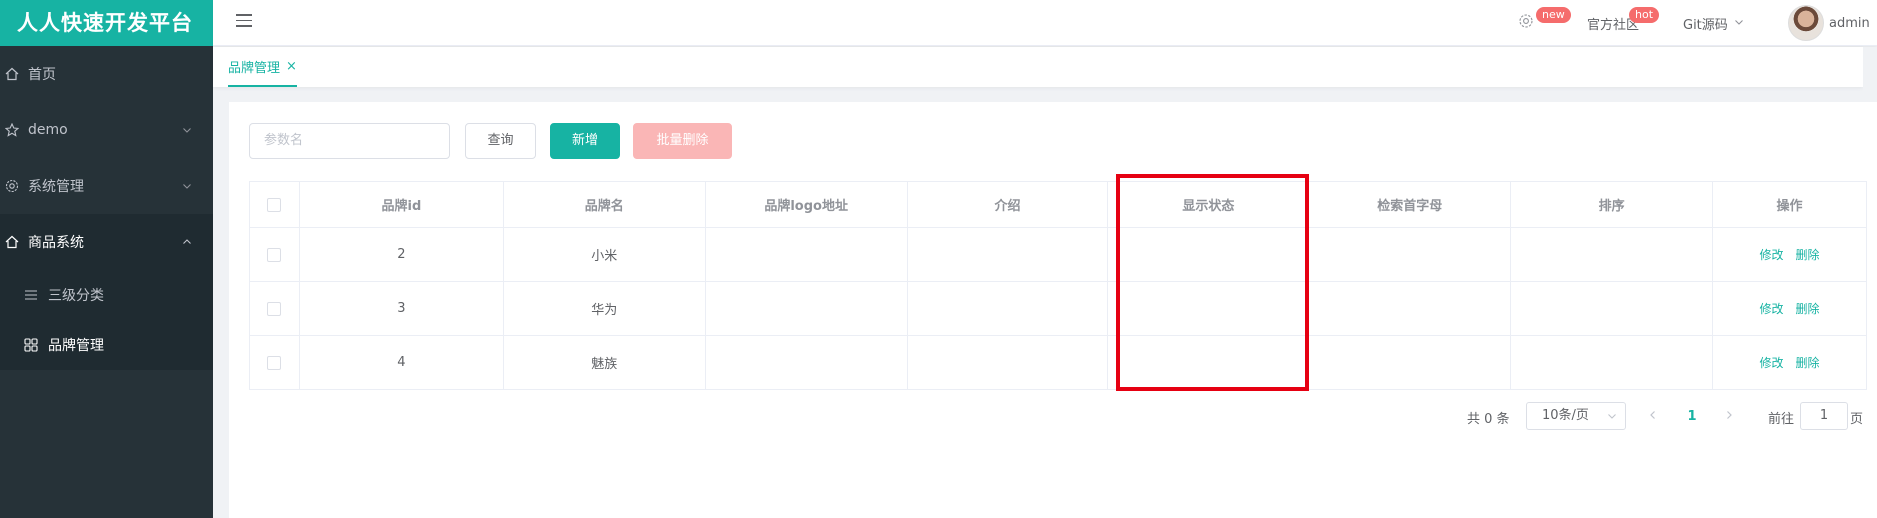  What do you see at coordinates (244, 22) in the screenshot?
I see `menu-toggle-icon` at bounding box center [244, 22].